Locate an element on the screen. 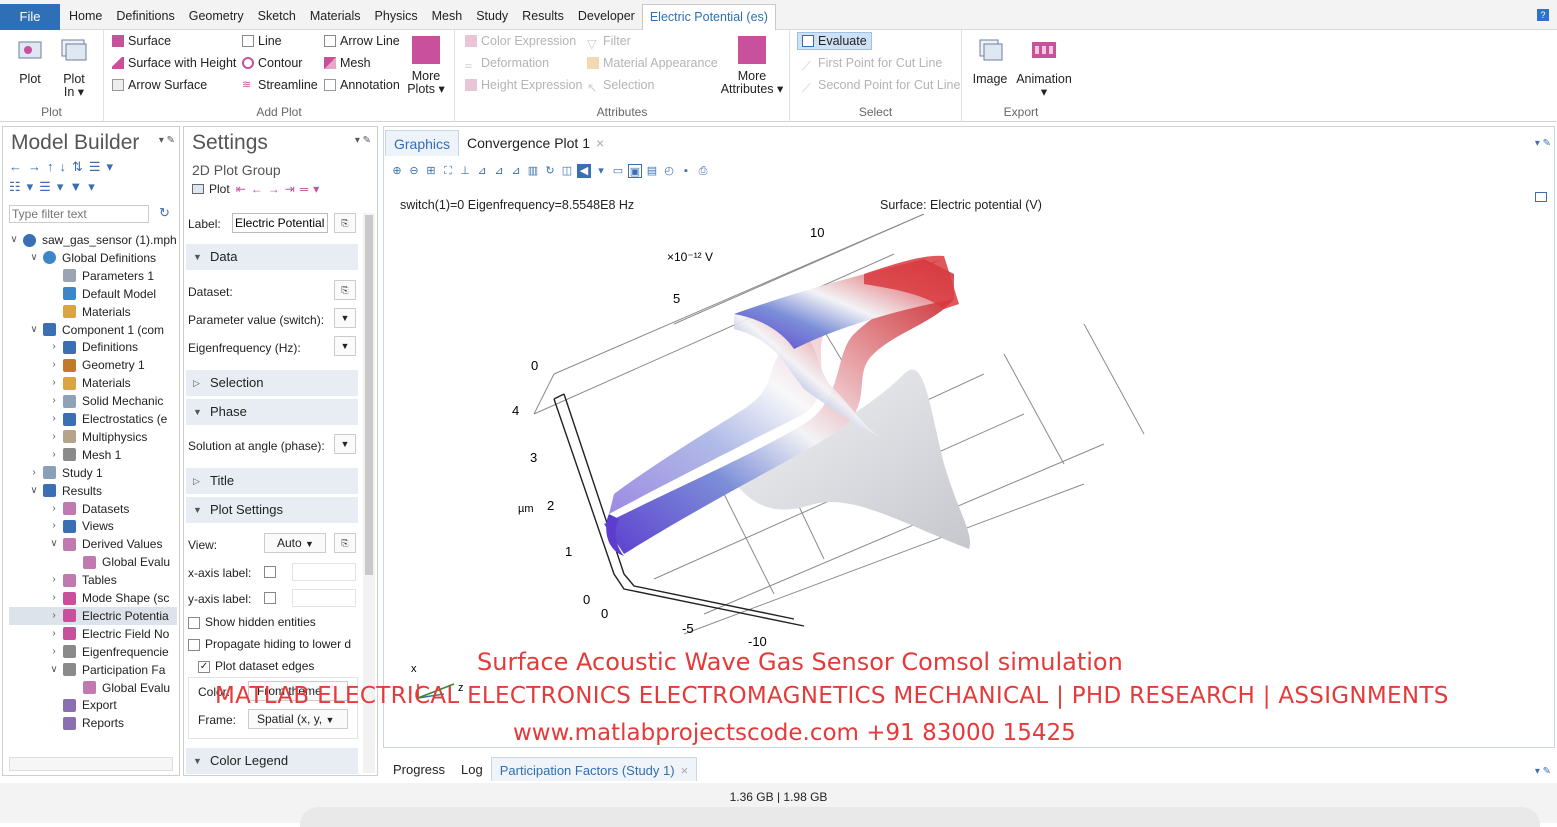 The image size is (1557, 827). view-xy-icon: ⊿ is located at coordinates (482, 171).